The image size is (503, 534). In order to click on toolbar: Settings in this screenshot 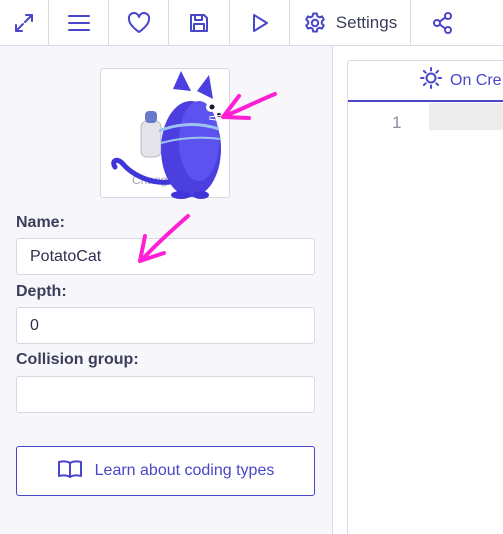, I will do `click(251, 23)`.